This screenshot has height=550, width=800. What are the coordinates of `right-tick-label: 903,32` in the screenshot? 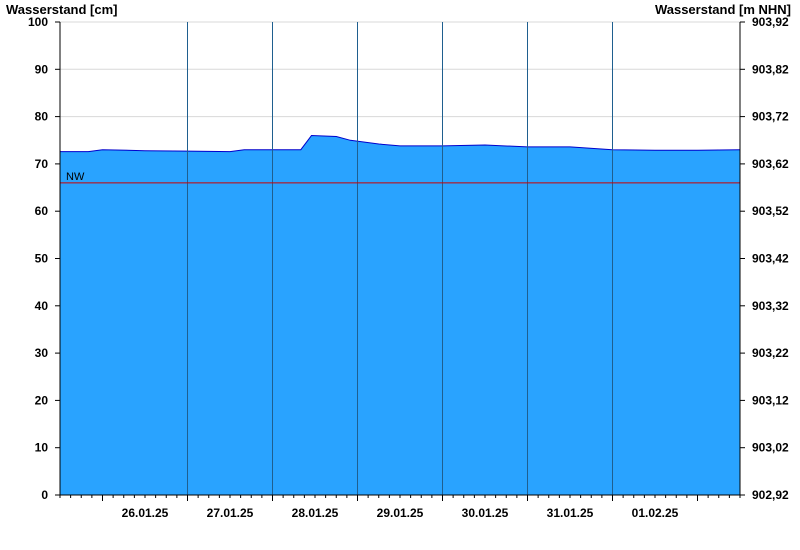 It's located at (770, 306).